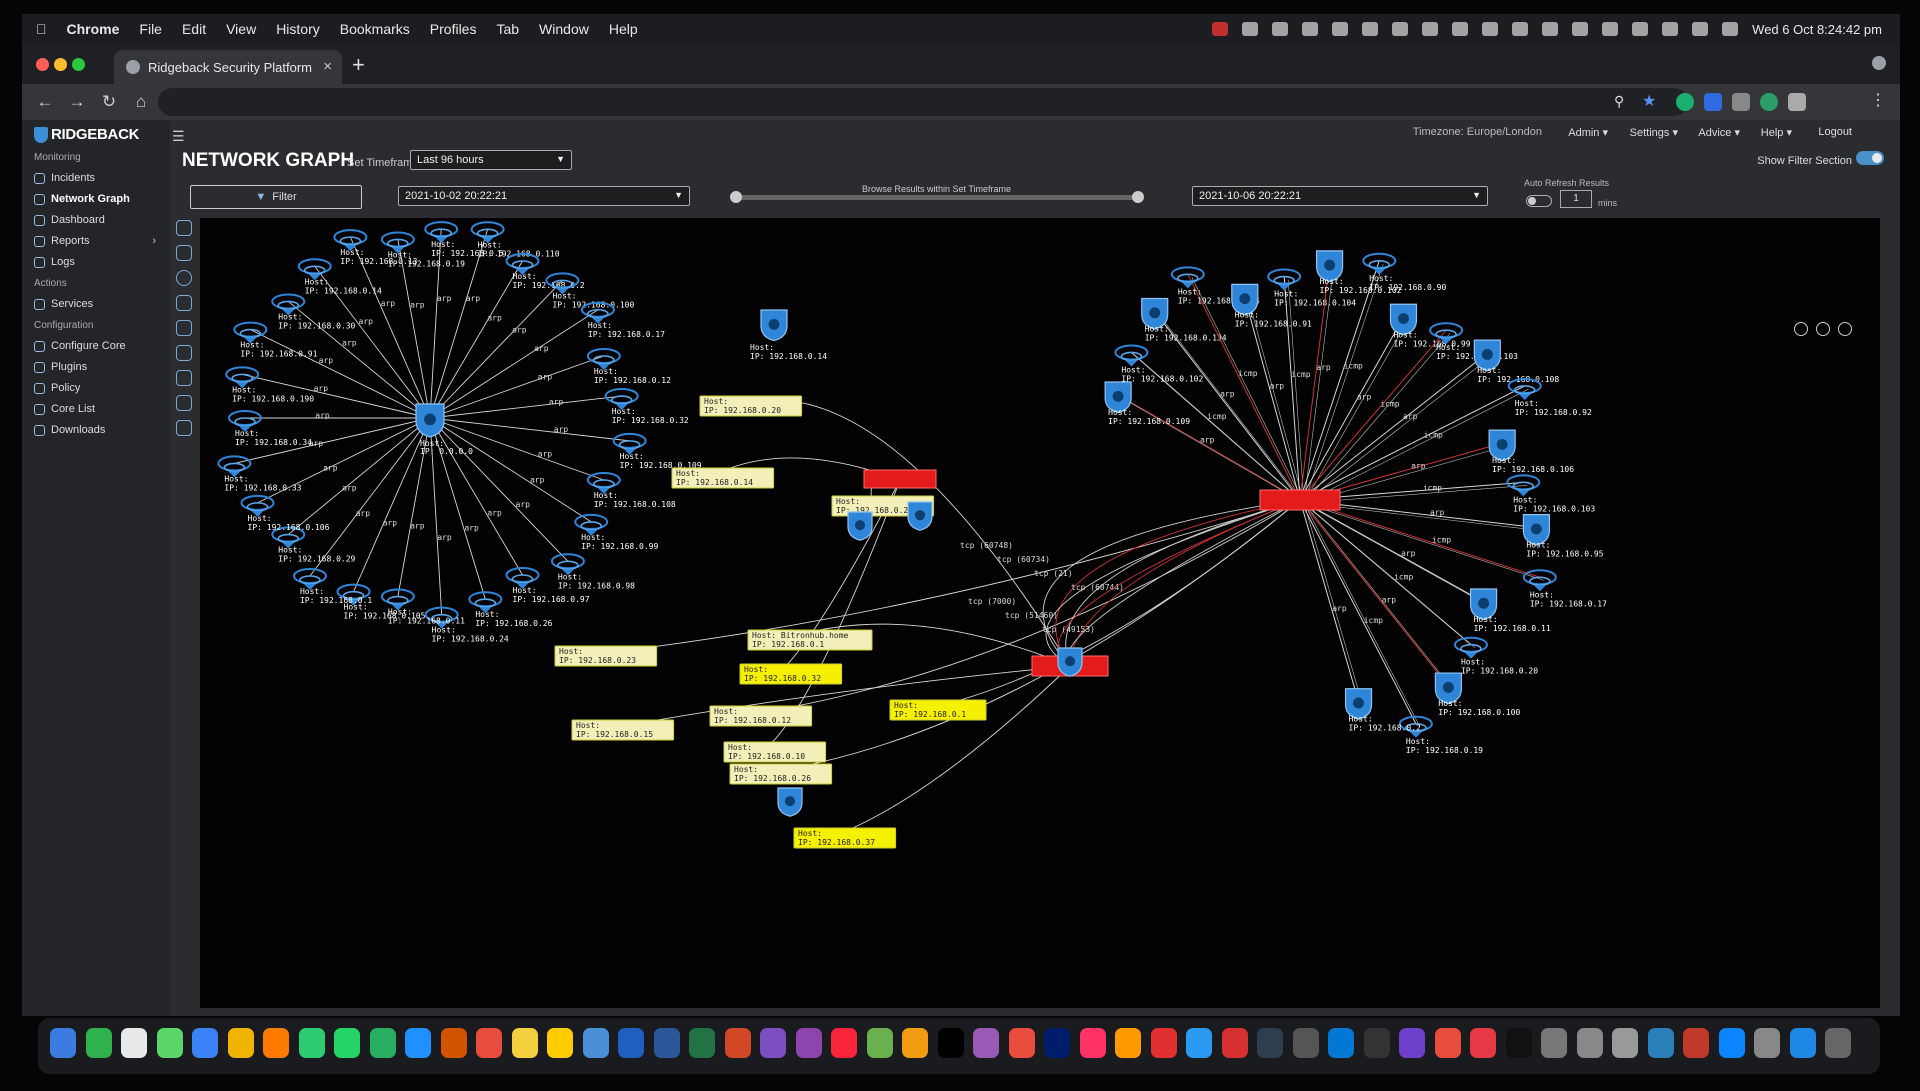 This screenshot has width=1920, height=1091. Describe the element at coordinates (1776, 132) in the screenshot. I see `help-menu: Help ▾` at that location.